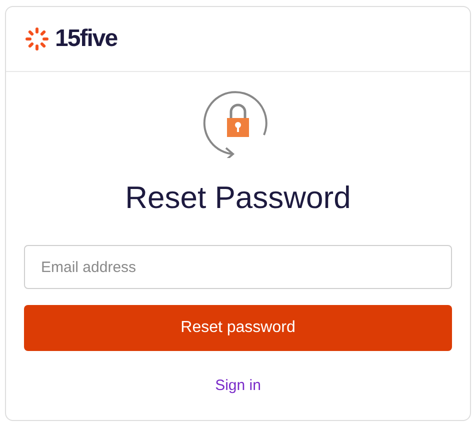 The height and width of the screenshot is (427, 476). I want to click on email-field: Email address, so click(238, 267).